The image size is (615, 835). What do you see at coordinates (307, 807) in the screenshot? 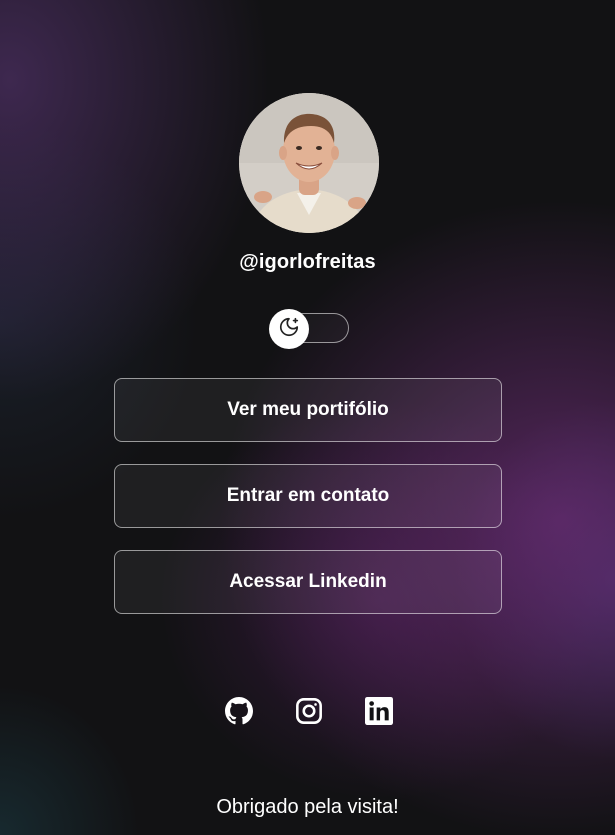
I see `footer-thanks: Obrigado pela visita!` at bounding box center [307, 807].